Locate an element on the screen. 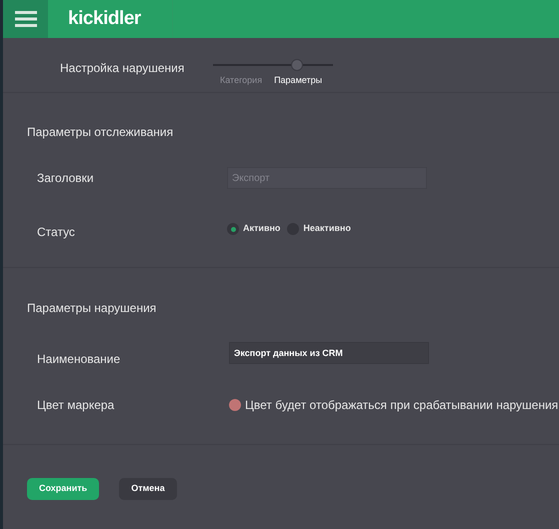 Image resolution: width=559 pixels, height=529 pixels. field-label: Наименование is located at coordinates (79, 358).